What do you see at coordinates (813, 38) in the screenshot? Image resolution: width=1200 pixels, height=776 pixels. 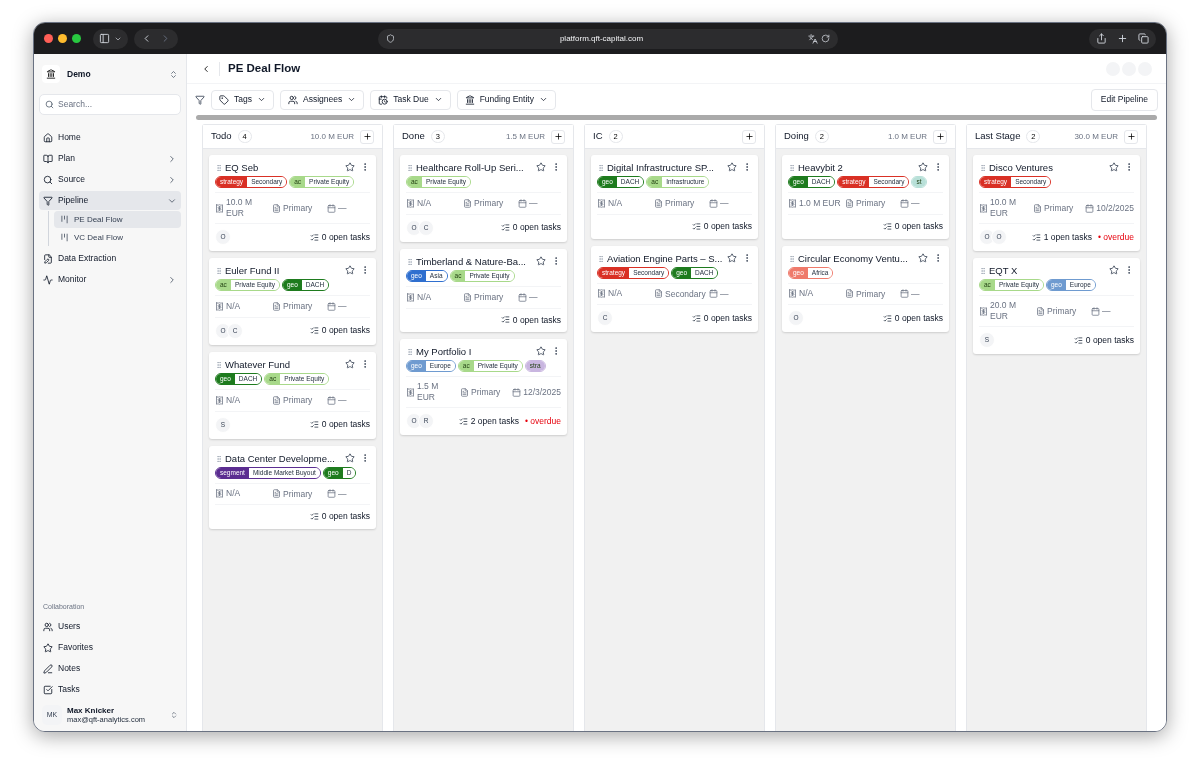 I see `translate-icon` at bounding box center [813, 38].